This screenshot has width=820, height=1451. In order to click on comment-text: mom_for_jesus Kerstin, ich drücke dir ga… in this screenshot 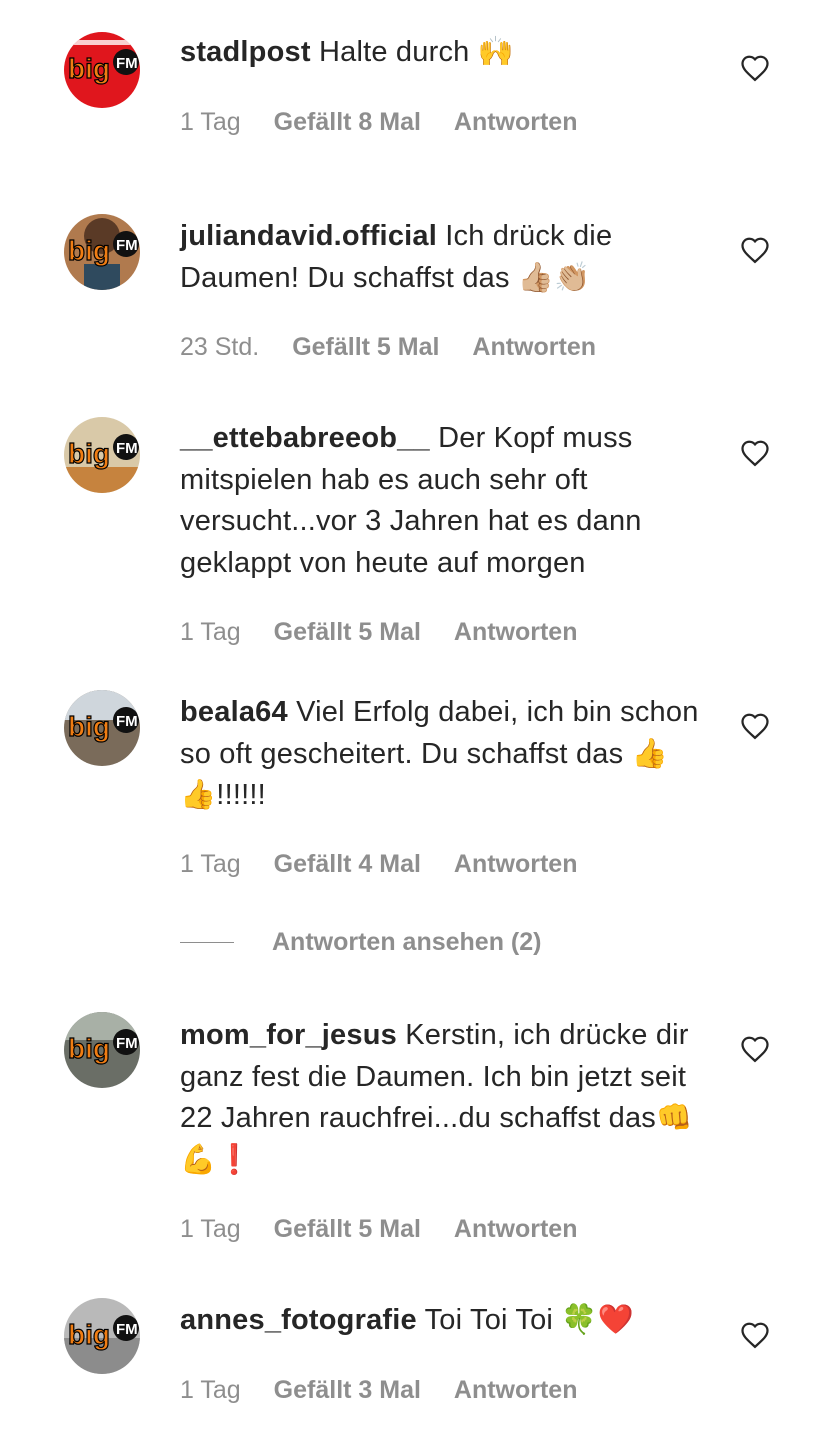, I will do `click(450, 1098)`.